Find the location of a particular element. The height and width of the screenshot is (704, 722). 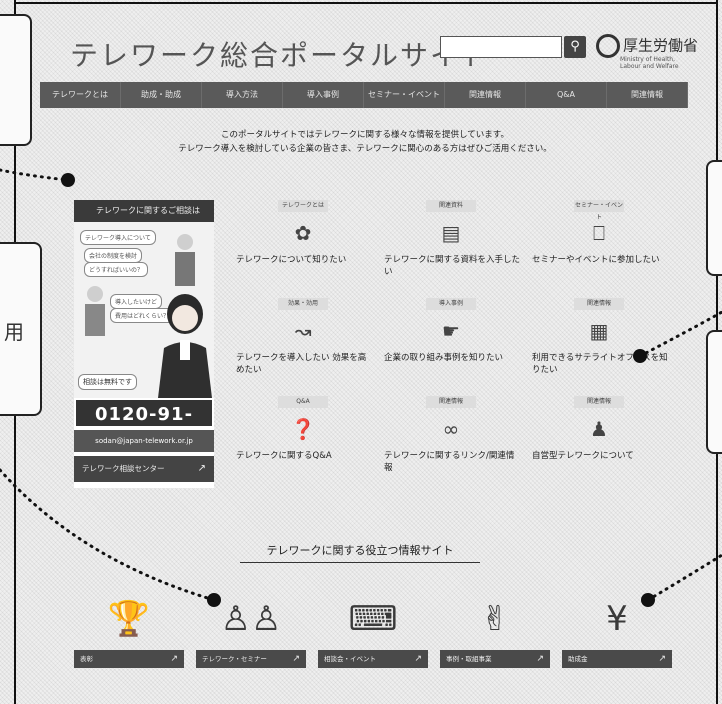

search-icon: ⚲ is located at coordinates (575, 47).